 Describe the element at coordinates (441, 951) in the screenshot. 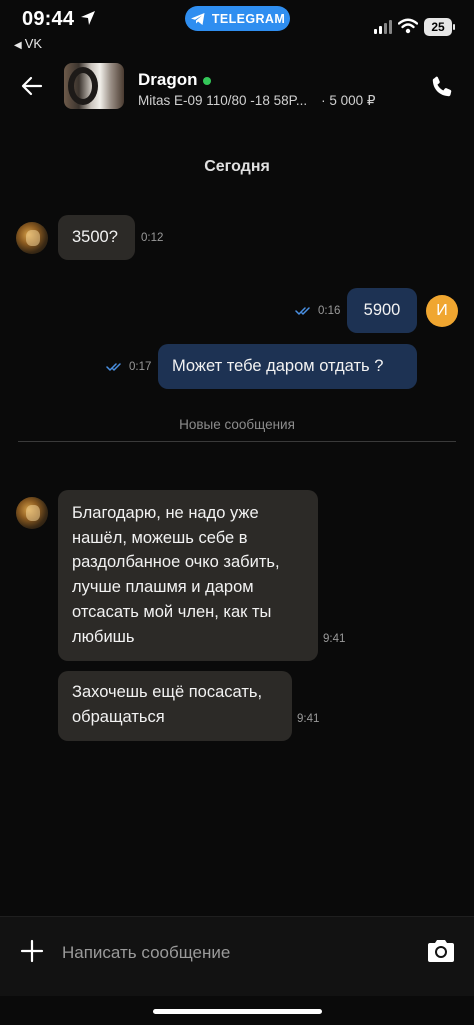

I see `camera-icon` at that location.